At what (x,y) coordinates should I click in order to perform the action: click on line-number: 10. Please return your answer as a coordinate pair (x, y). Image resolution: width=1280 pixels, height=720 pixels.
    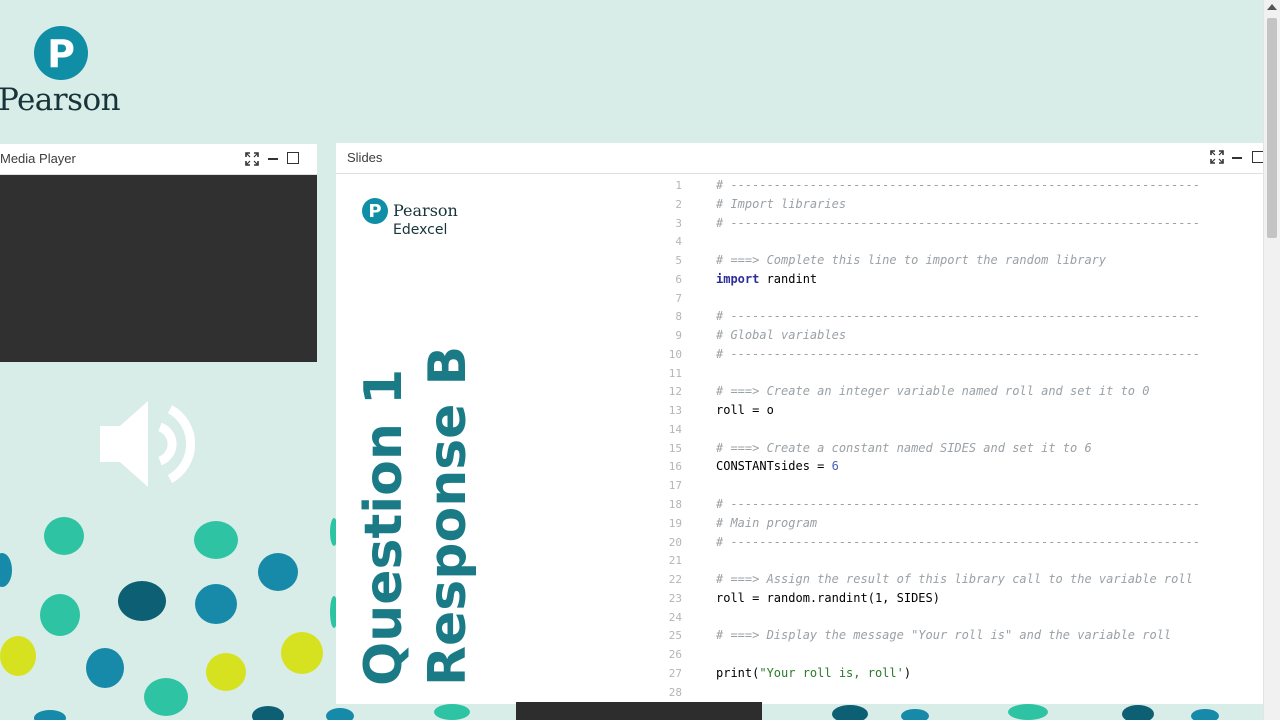
    Looking at the image, I should click on (675, 354).